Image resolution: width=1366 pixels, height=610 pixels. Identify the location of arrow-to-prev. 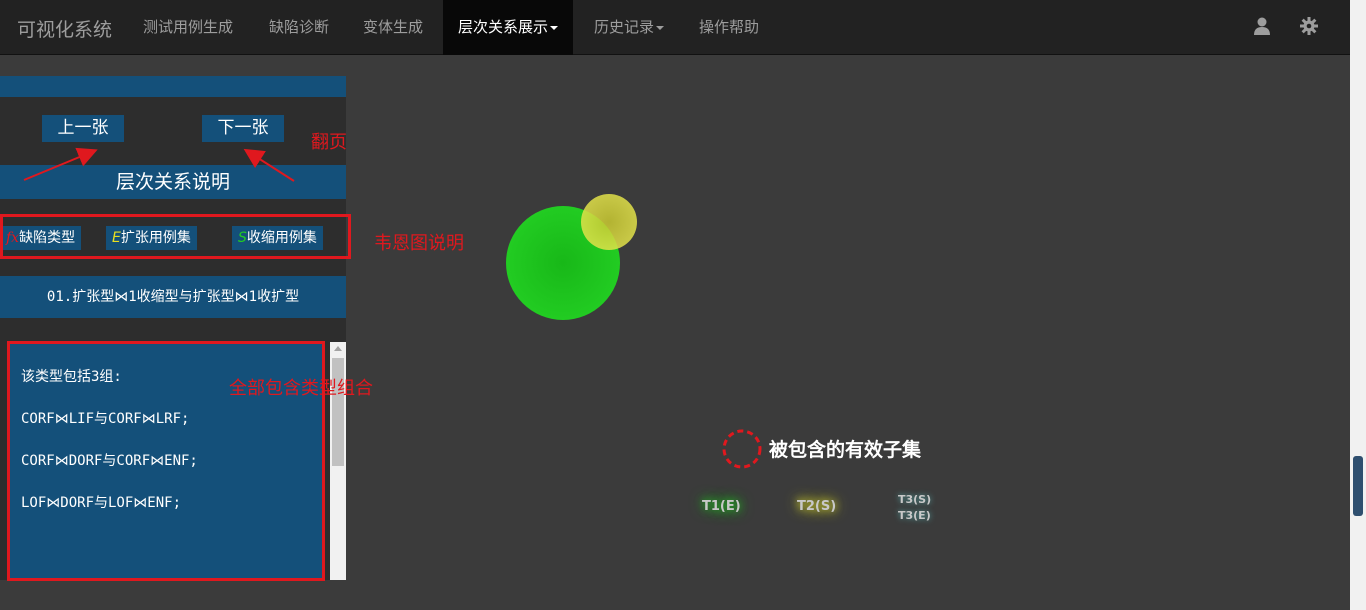
(60, 164).